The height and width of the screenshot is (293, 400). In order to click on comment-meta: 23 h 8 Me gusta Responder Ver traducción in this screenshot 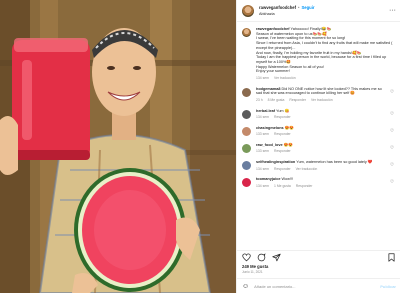, I will do `click(321, 100)`.